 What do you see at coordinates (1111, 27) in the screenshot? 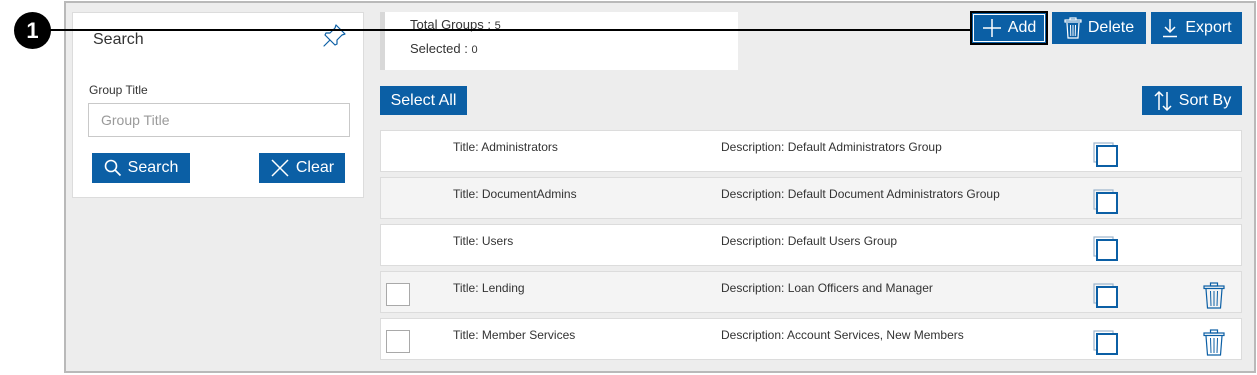
I see `delete-button-label: Delete` at bounding box center [1111, 27].